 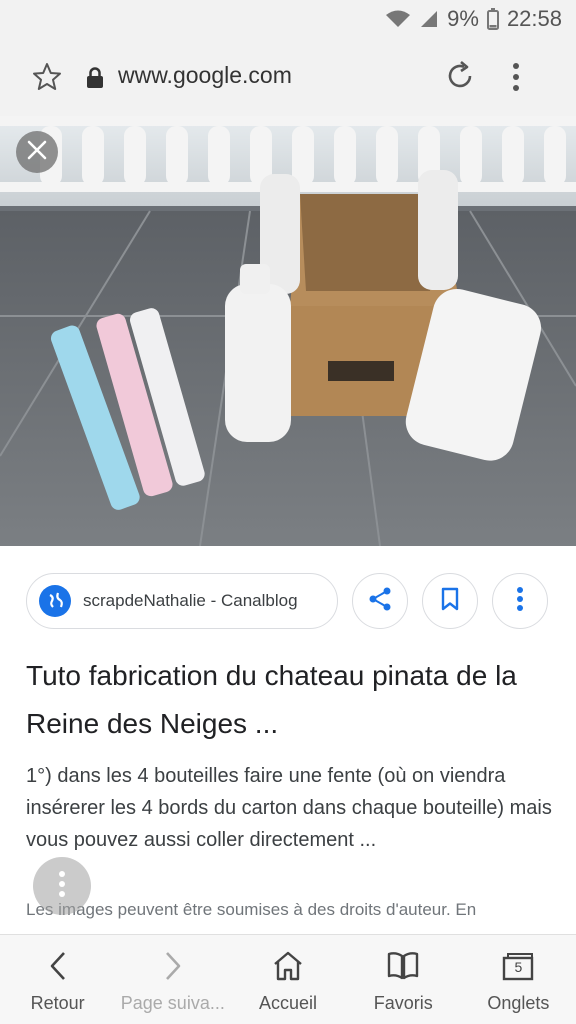 I want to click on chevron-right-icon, so click(x=173, y=966).